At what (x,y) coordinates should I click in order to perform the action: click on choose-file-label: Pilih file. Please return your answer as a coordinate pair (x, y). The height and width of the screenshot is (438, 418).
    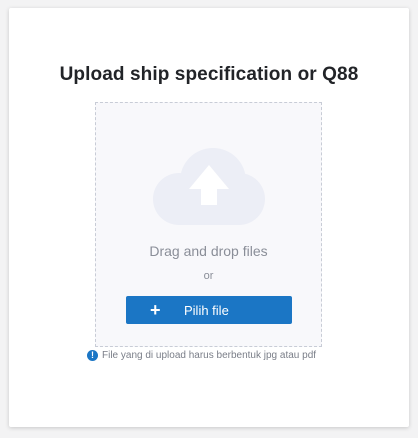
    Looking at the image, I should click on (206, 310).